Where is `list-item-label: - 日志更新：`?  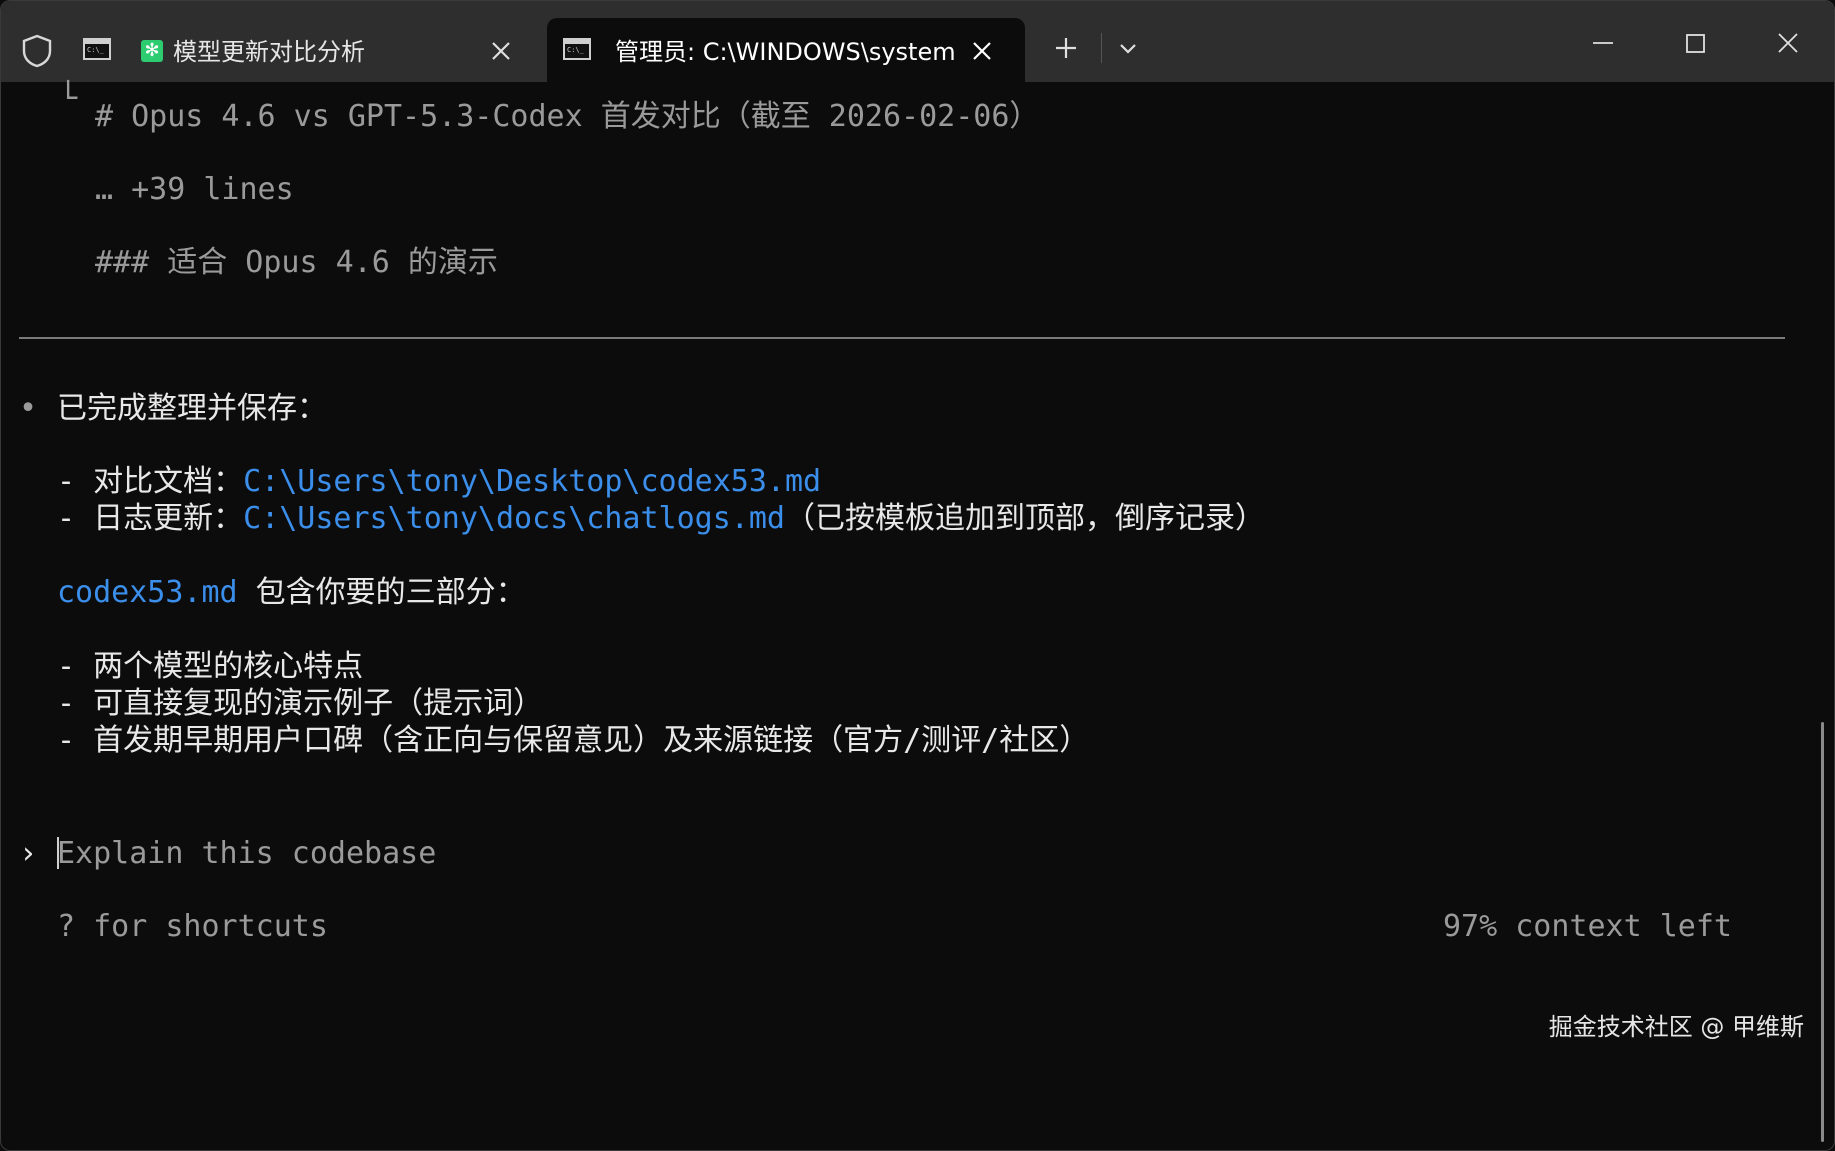
list-item-label: - 日志更新： is located at coordinates (150, 518).